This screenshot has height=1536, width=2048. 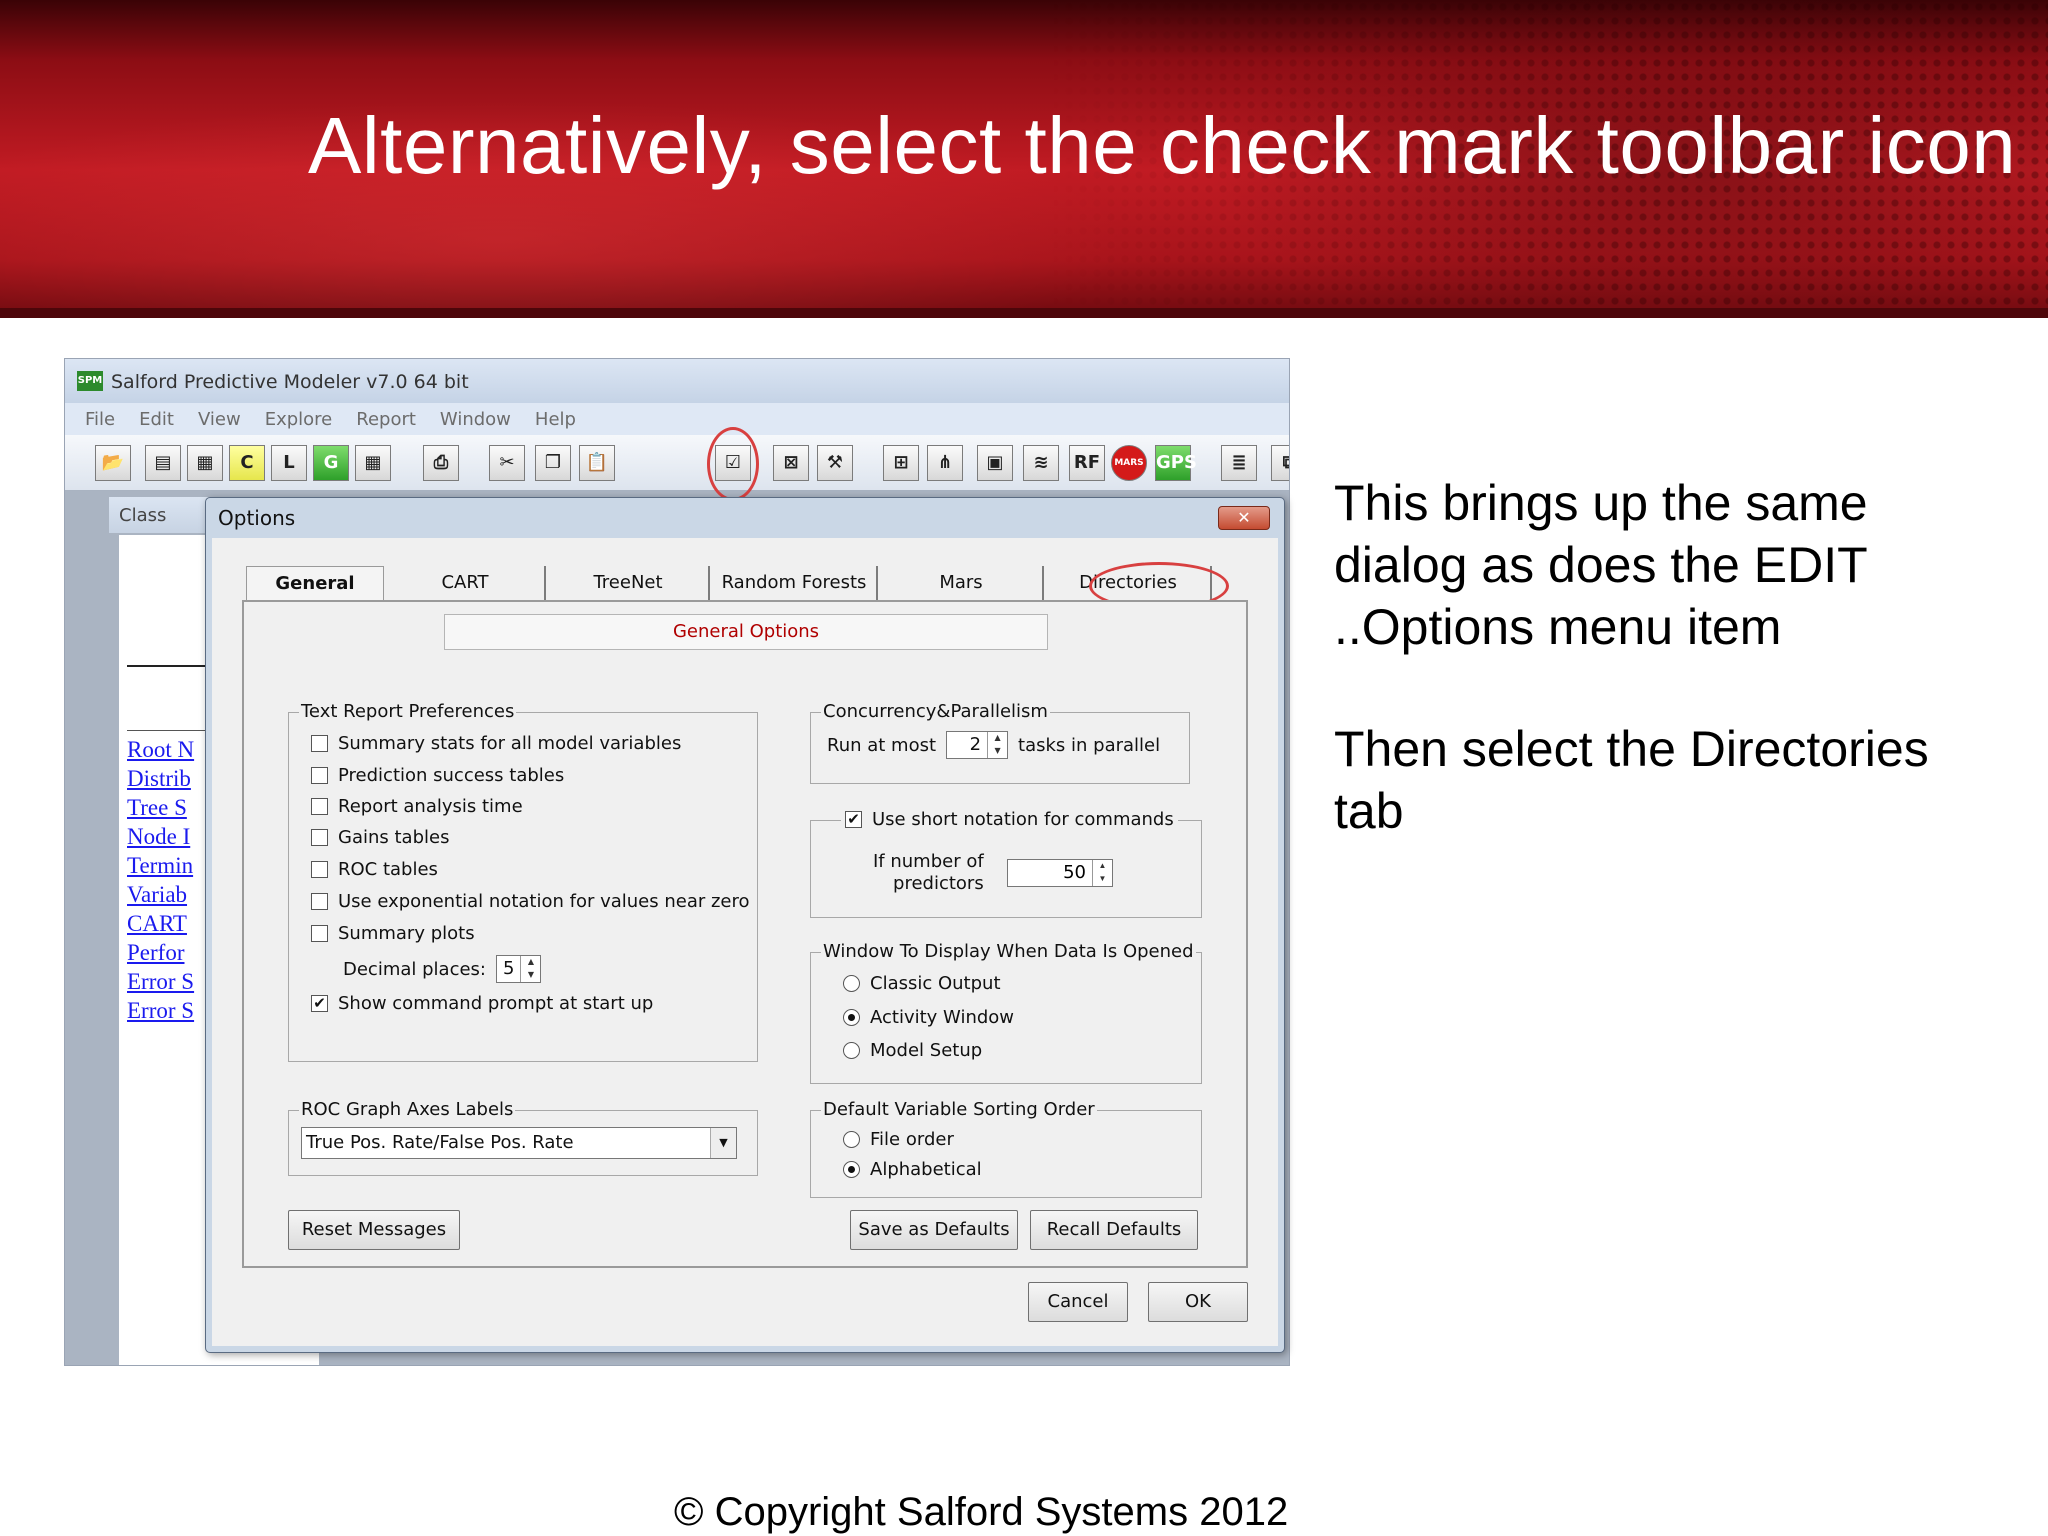 What do you see at coordinates (1009, 819) in the screenshot?
I see `short-notation-row: ✔ Use short notation for commands` at bounding box center [1009, 819].